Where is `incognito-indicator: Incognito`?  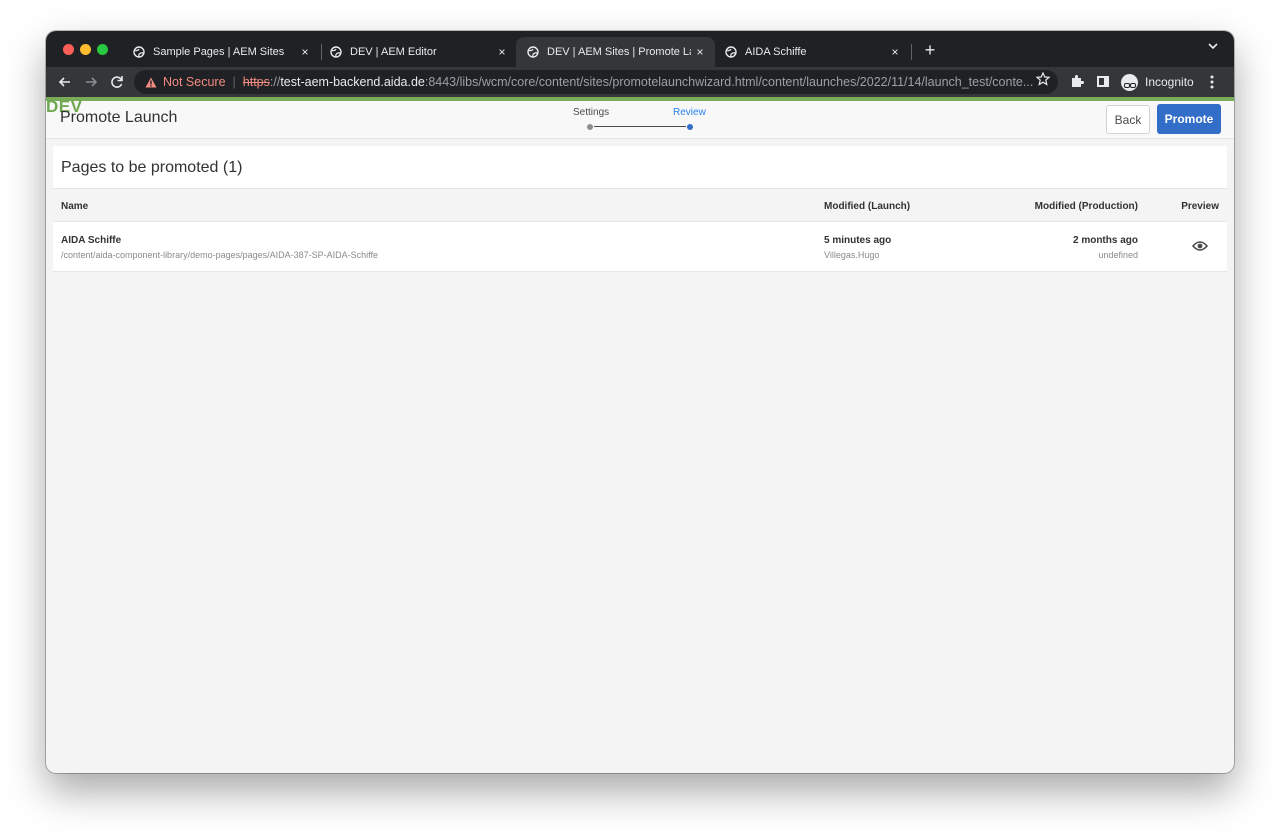 incognito-indicator: Incognito is located at coordinates (1160, 82).